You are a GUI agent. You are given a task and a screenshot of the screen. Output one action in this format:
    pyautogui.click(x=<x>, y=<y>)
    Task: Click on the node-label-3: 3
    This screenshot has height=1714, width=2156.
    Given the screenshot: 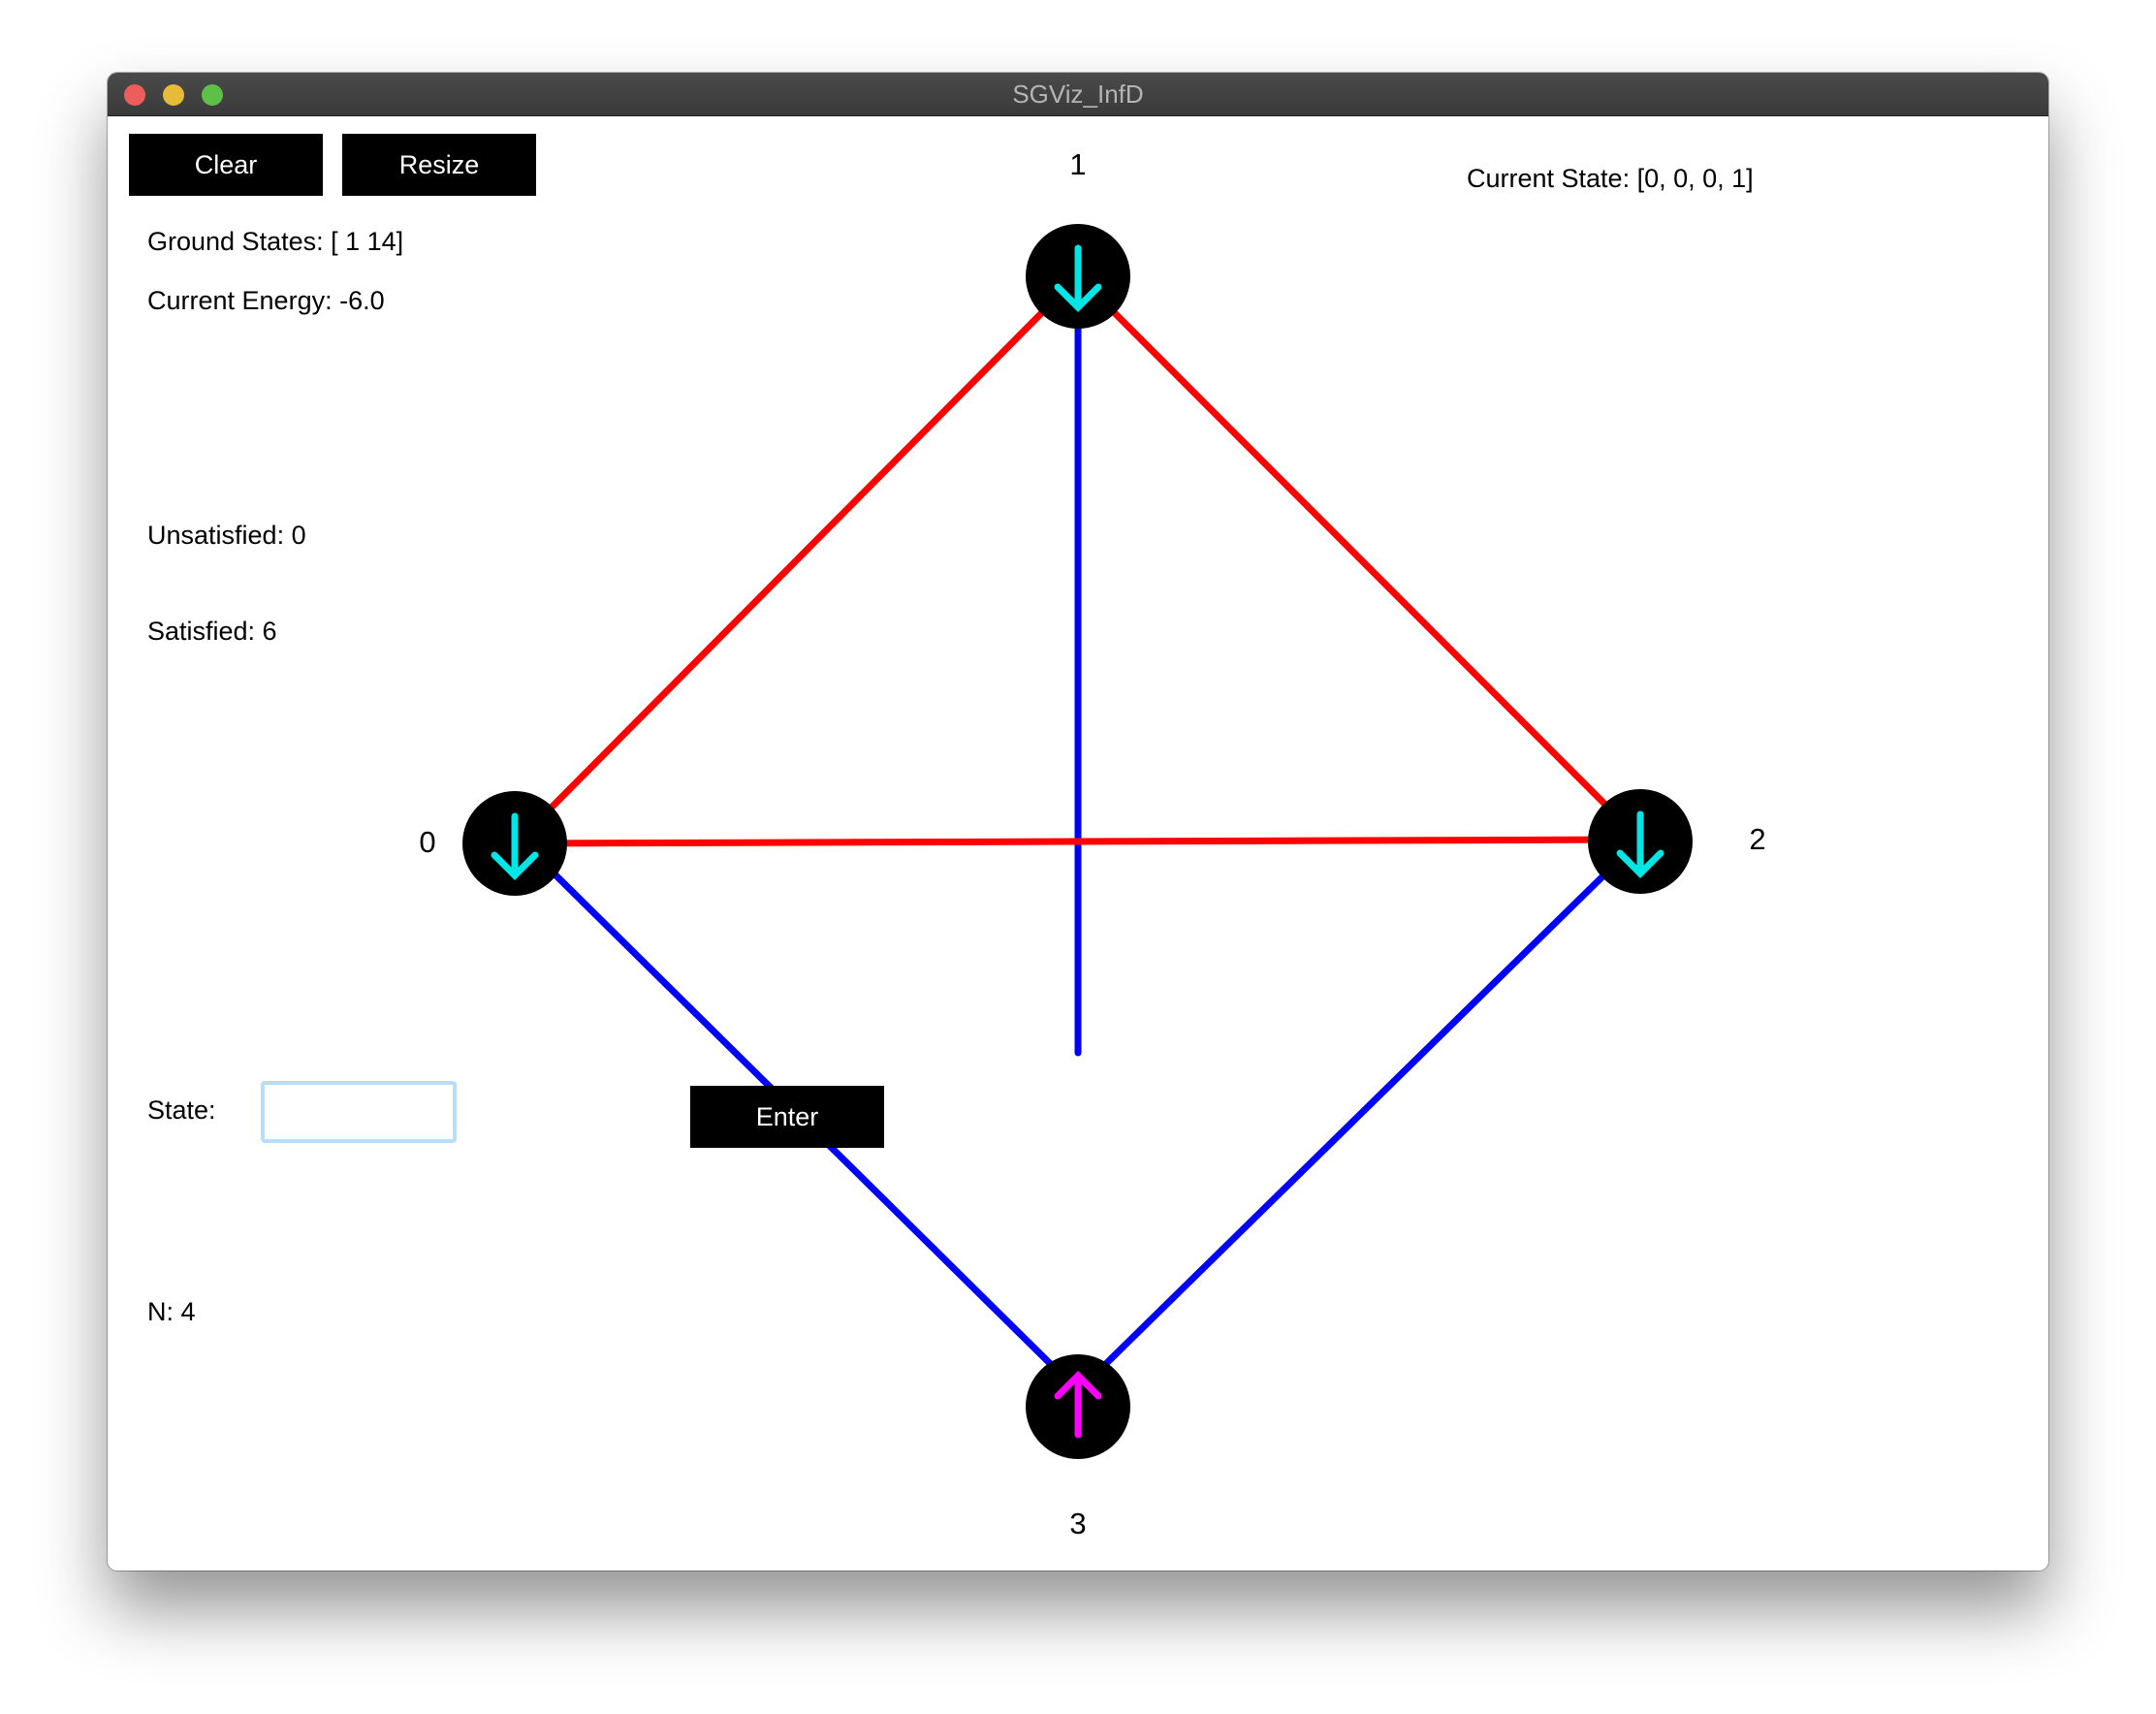 What is the action you would take?
    pyautogui.click(x=1078, y=1523)
    